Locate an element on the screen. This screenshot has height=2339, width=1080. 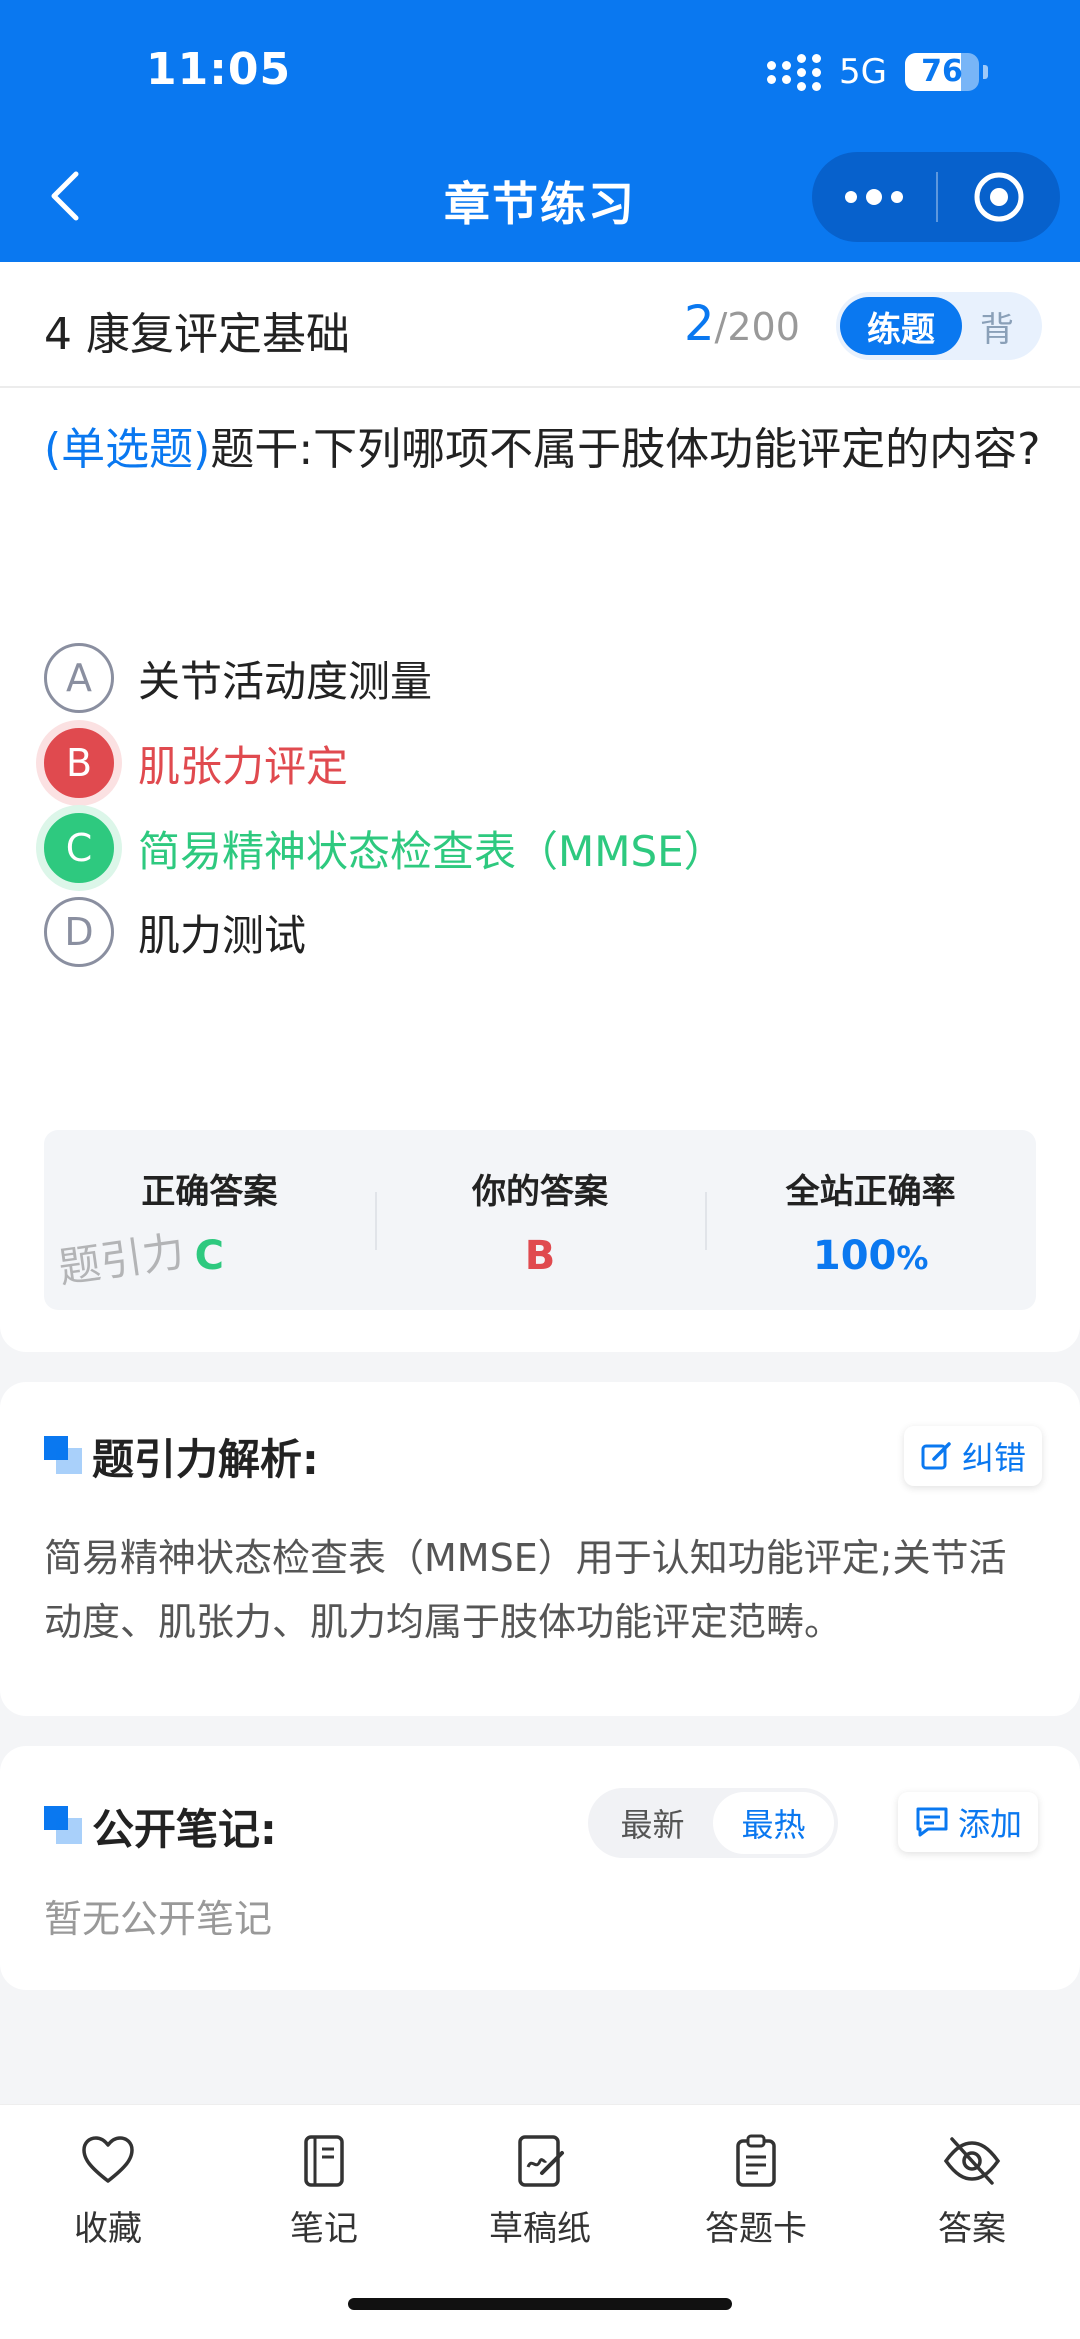
close-mini-program-button is located at coordinates (999, 197).